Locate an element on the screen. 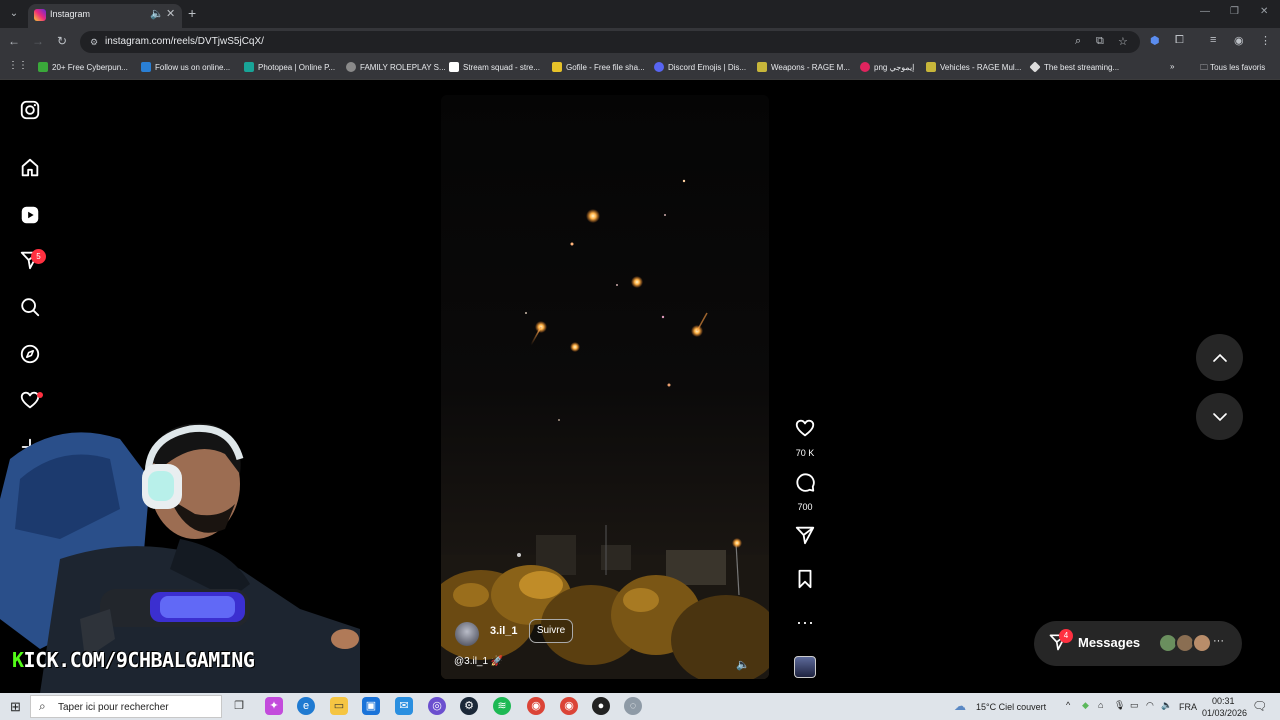 This screenshot has width=1280, height=720. minimize-icon: — is located at coordinates (1205, 11).